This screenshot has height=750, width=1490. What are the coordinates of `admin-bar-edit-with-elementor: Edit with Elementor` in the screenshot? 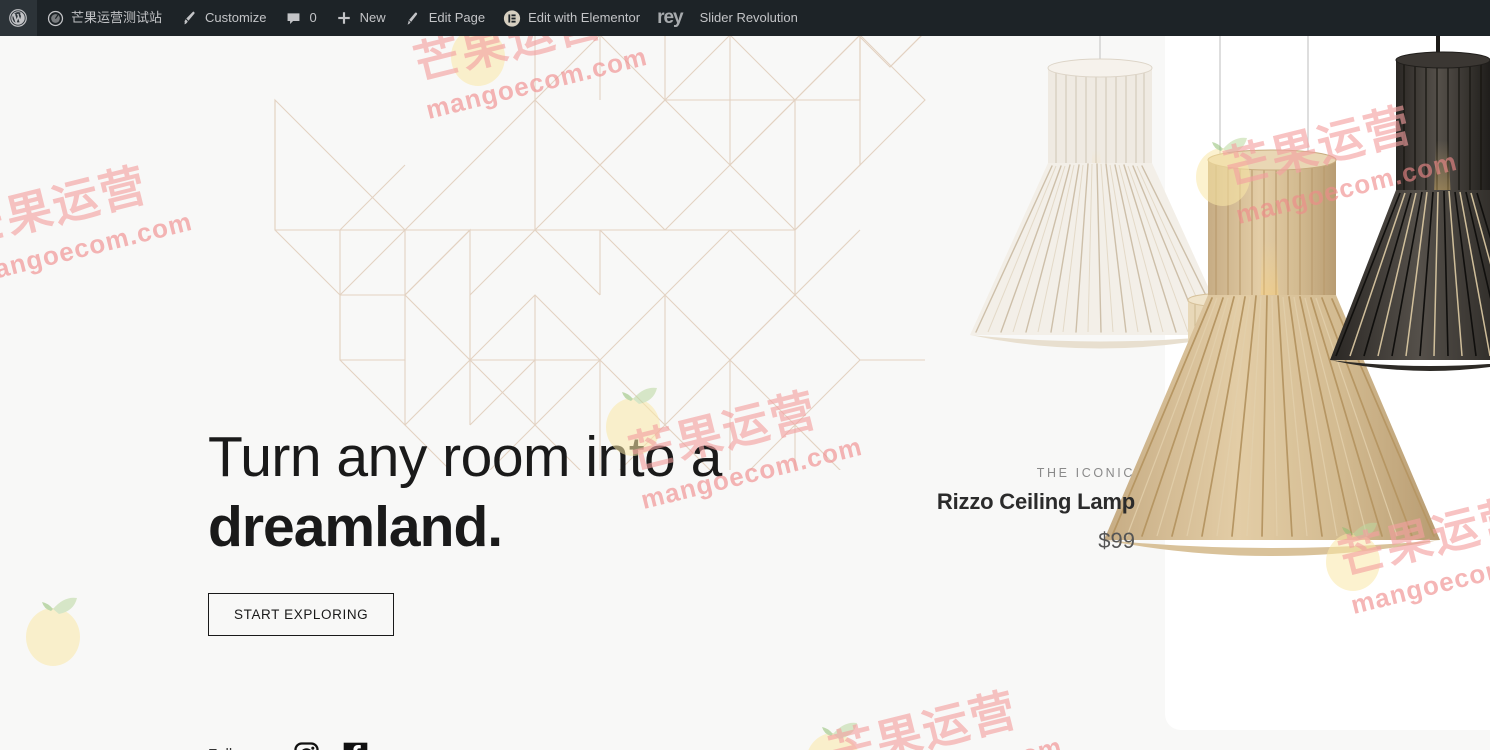 It's located at (571, 18).